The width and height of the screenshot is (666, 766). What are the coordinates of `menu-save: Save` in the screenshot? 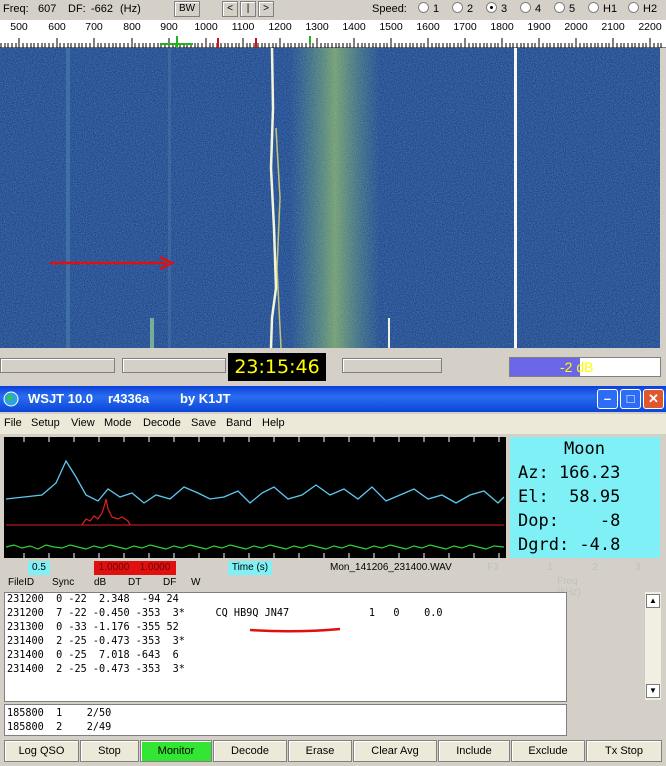 It's located at (203, 423).